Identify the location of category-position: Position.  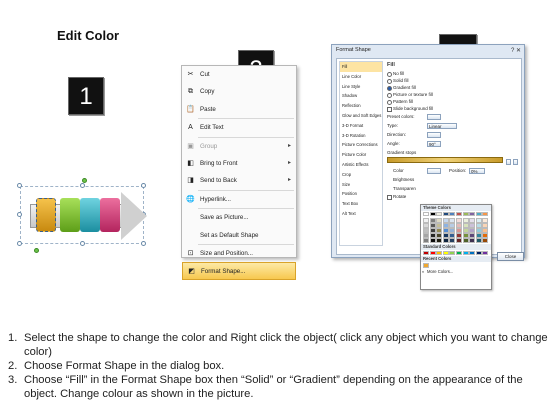
(361, 194).